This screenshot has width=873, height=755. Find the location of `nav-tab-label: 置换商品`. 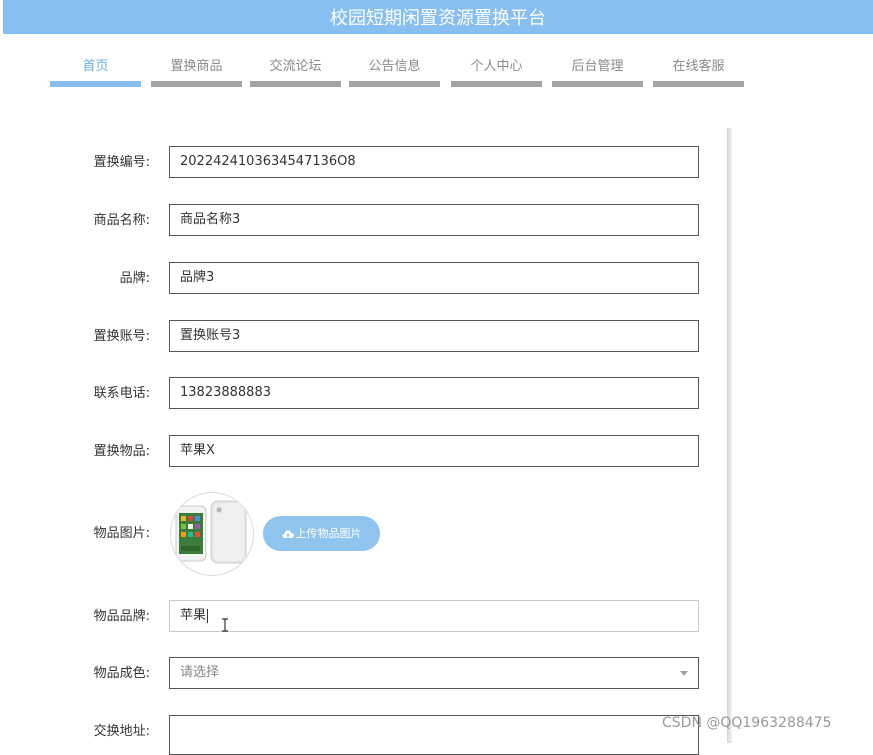

nav-tab-label: 置换商品 is located at coordinates (196, 66).